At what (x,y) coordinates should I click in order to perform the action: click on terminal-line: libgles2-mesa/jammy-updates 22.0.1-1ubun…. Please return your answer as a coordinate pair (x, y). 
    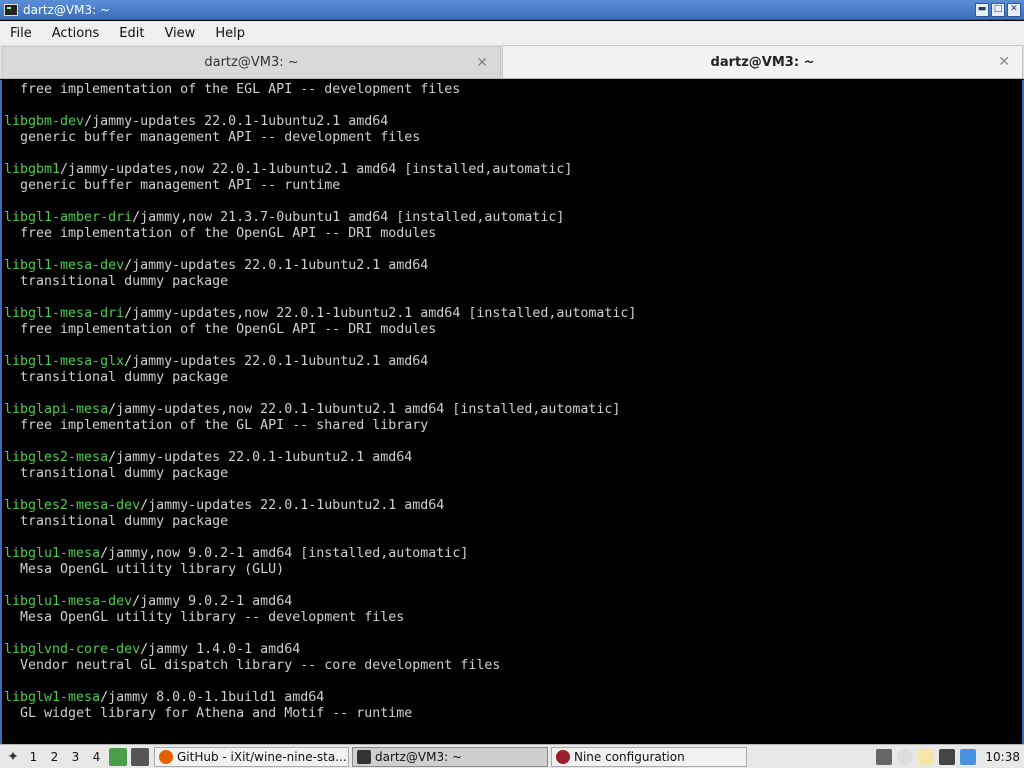
    Looking at the image, I should click on (320, 458).